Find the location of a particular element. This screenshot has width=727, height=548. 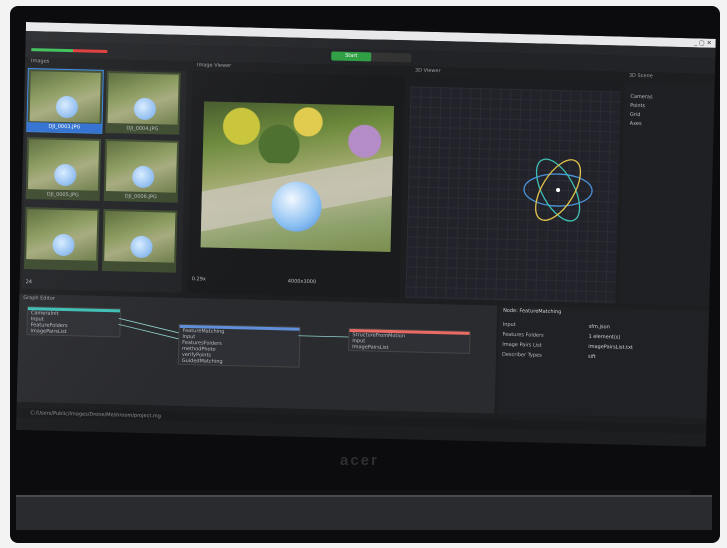

viewer-3d is located at coordinates (513, 190).